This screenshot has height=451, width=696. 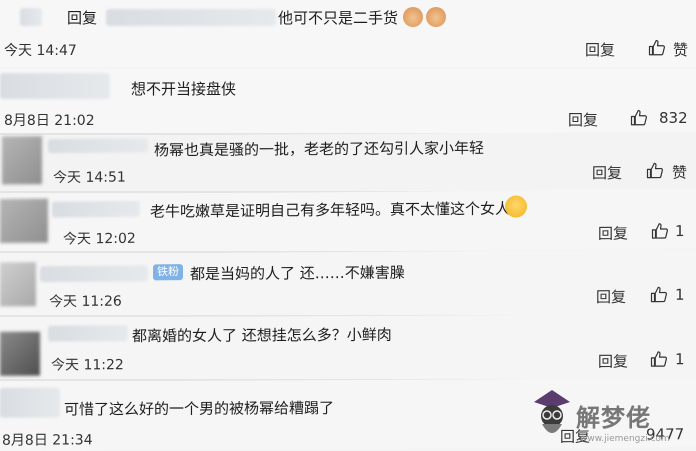 I want to click on comment-text: 他可不只是二手货, so click(x=338, y=18).